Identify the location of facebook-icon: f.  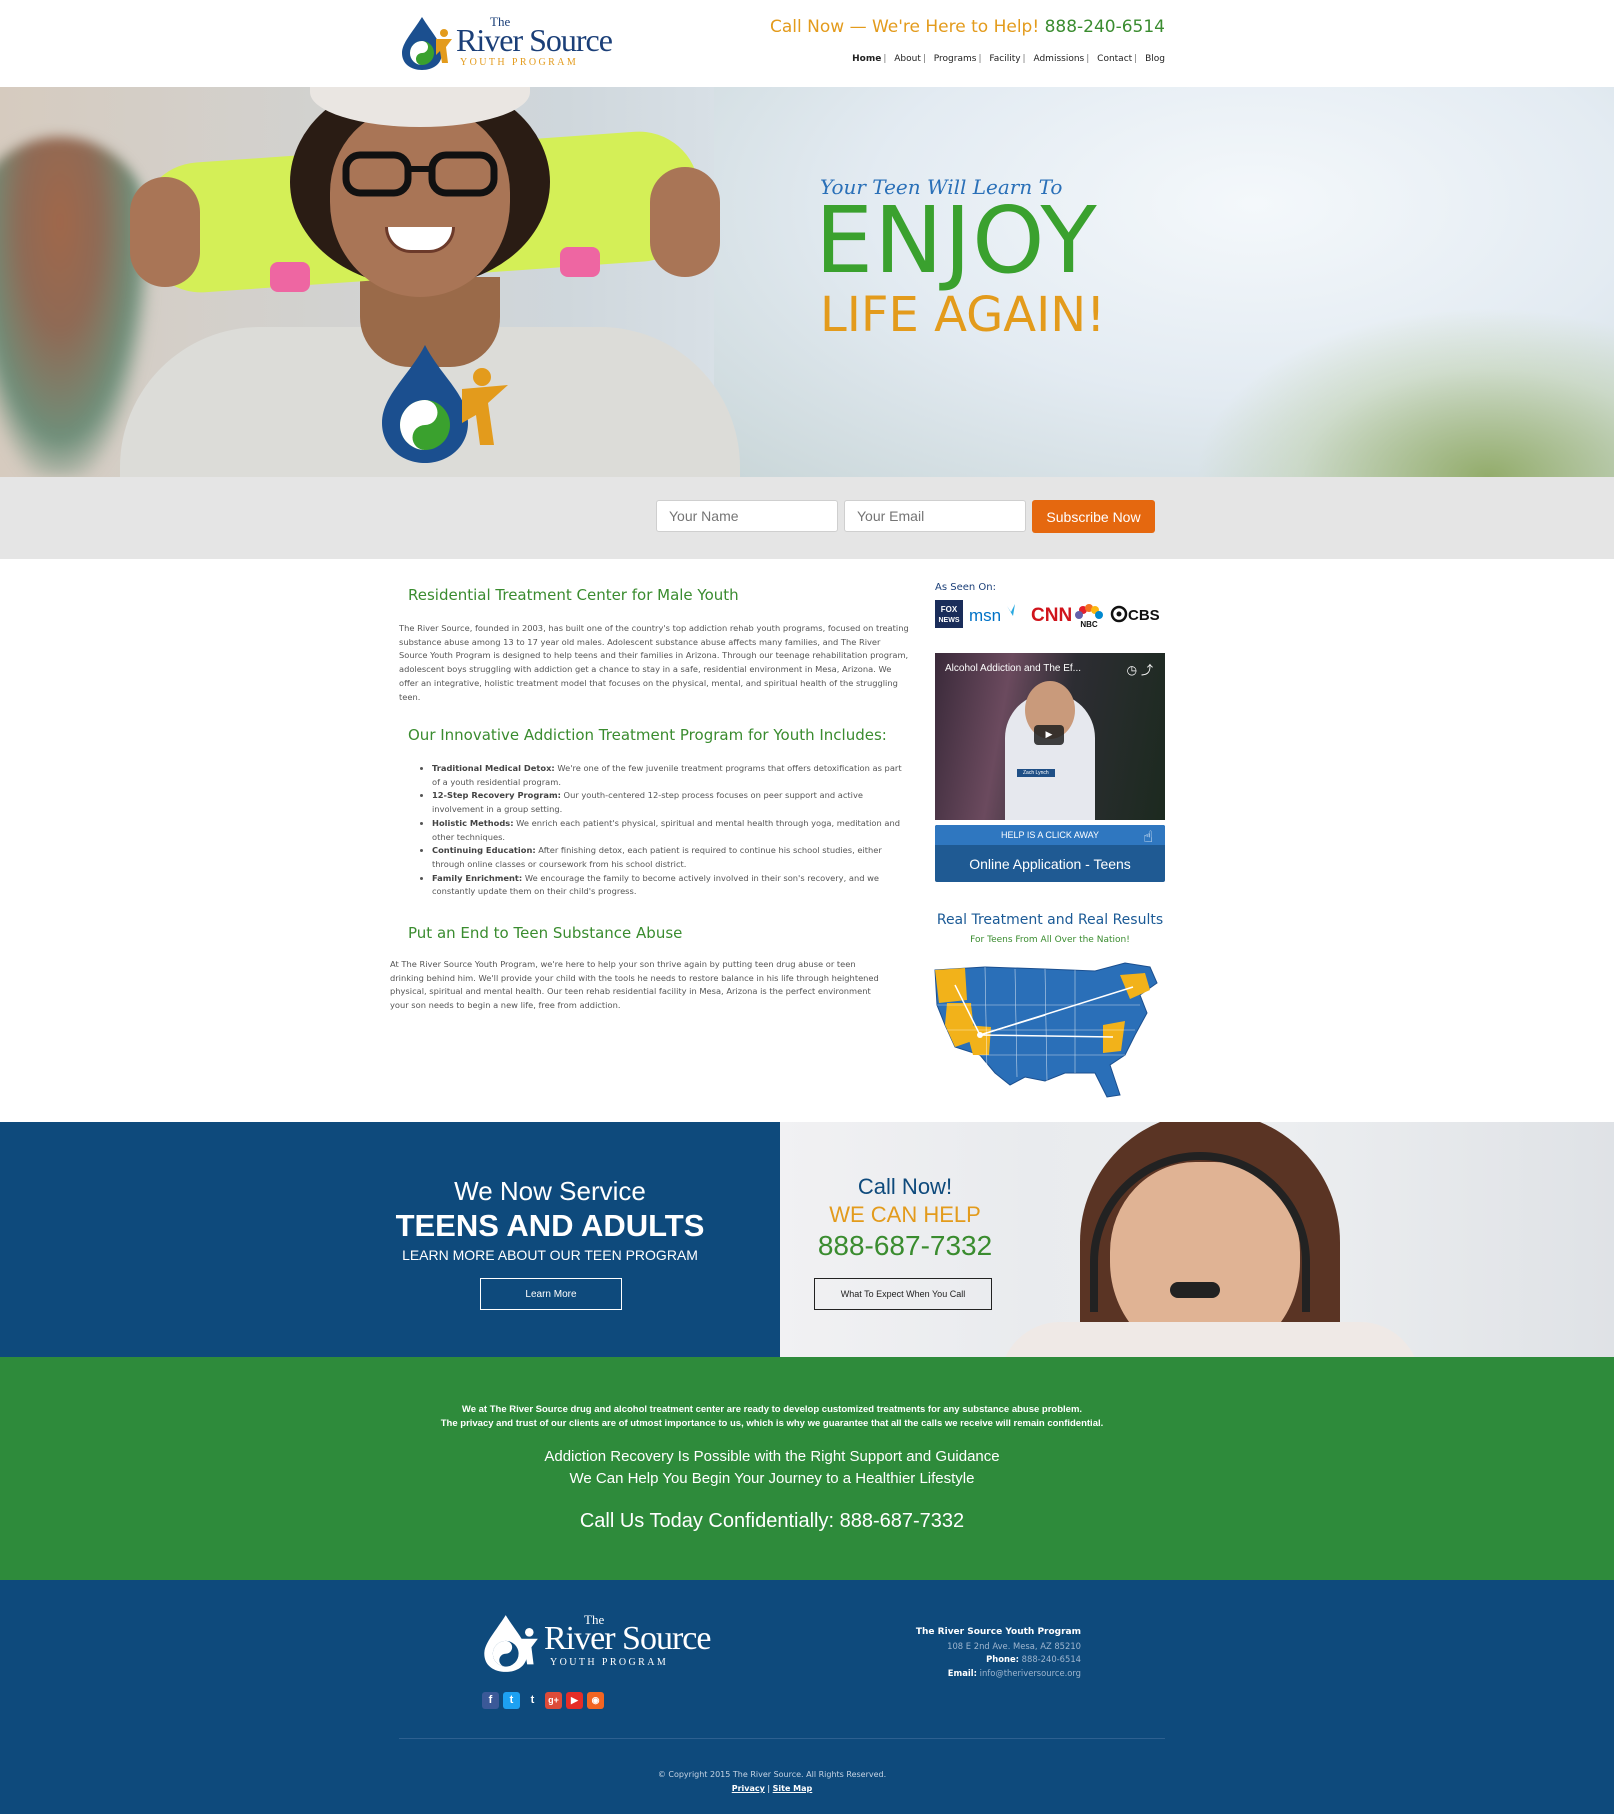
(490, 1700).